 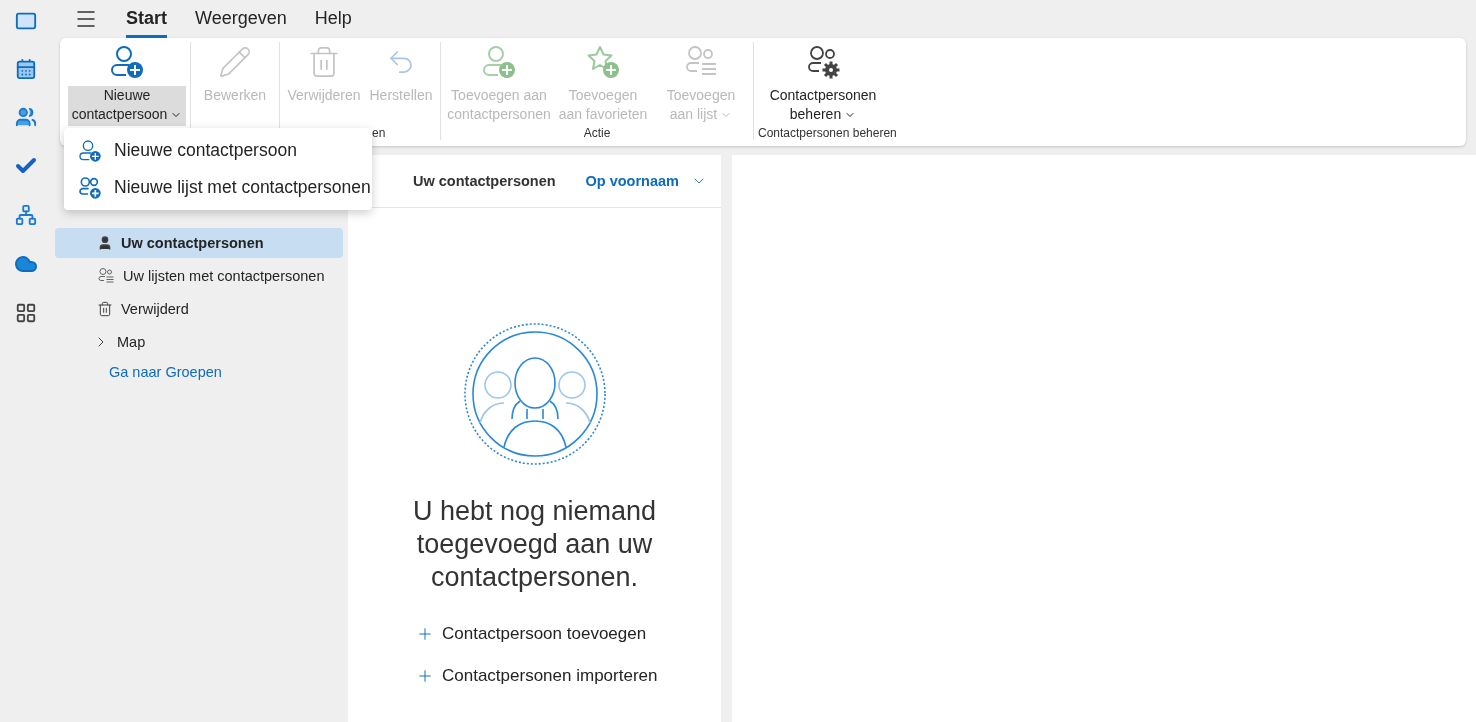 I want to click on sidebar-item: Map, so click(x=199, y=342).